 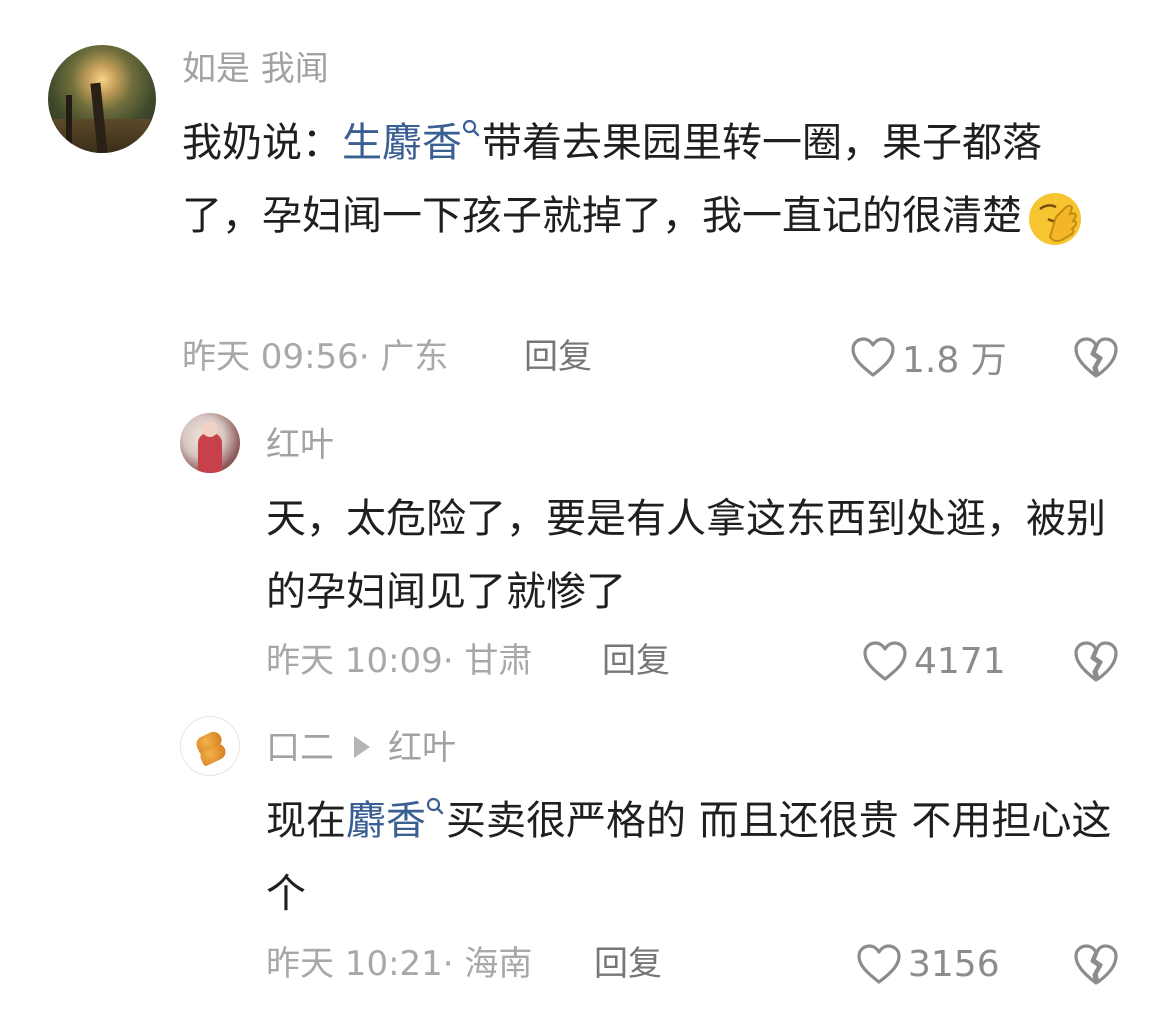 I want to click on avatar, so click(x=102, y=99).